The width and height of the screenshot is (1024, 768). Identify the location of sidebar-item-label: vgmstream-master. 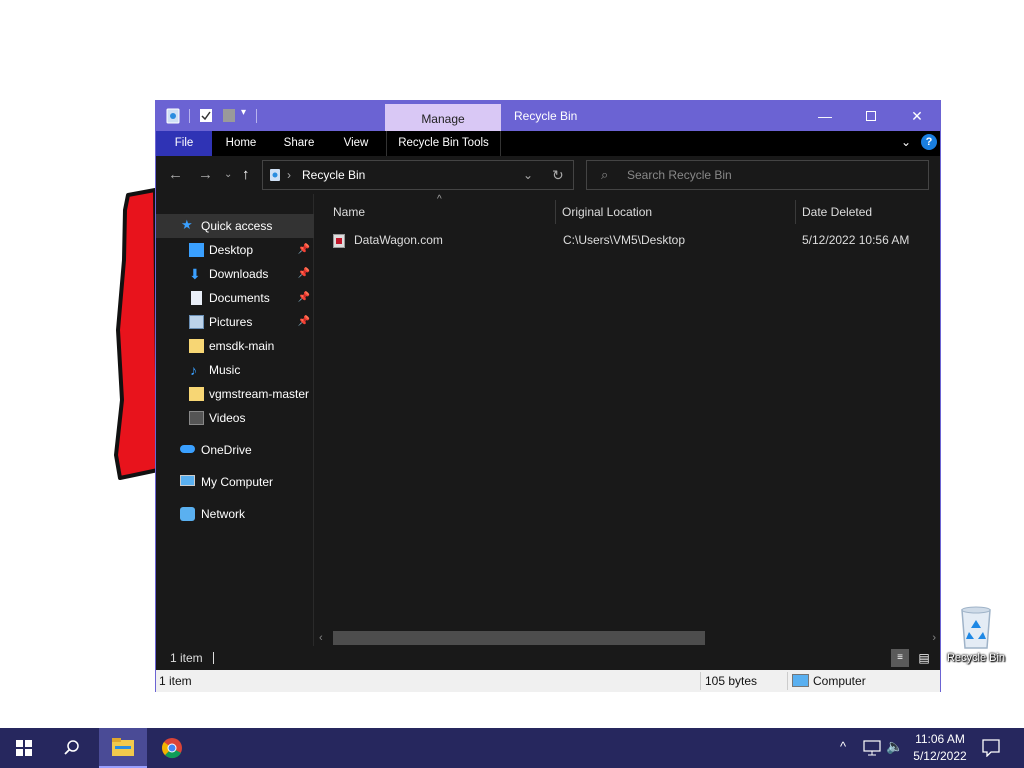
(259, 394).